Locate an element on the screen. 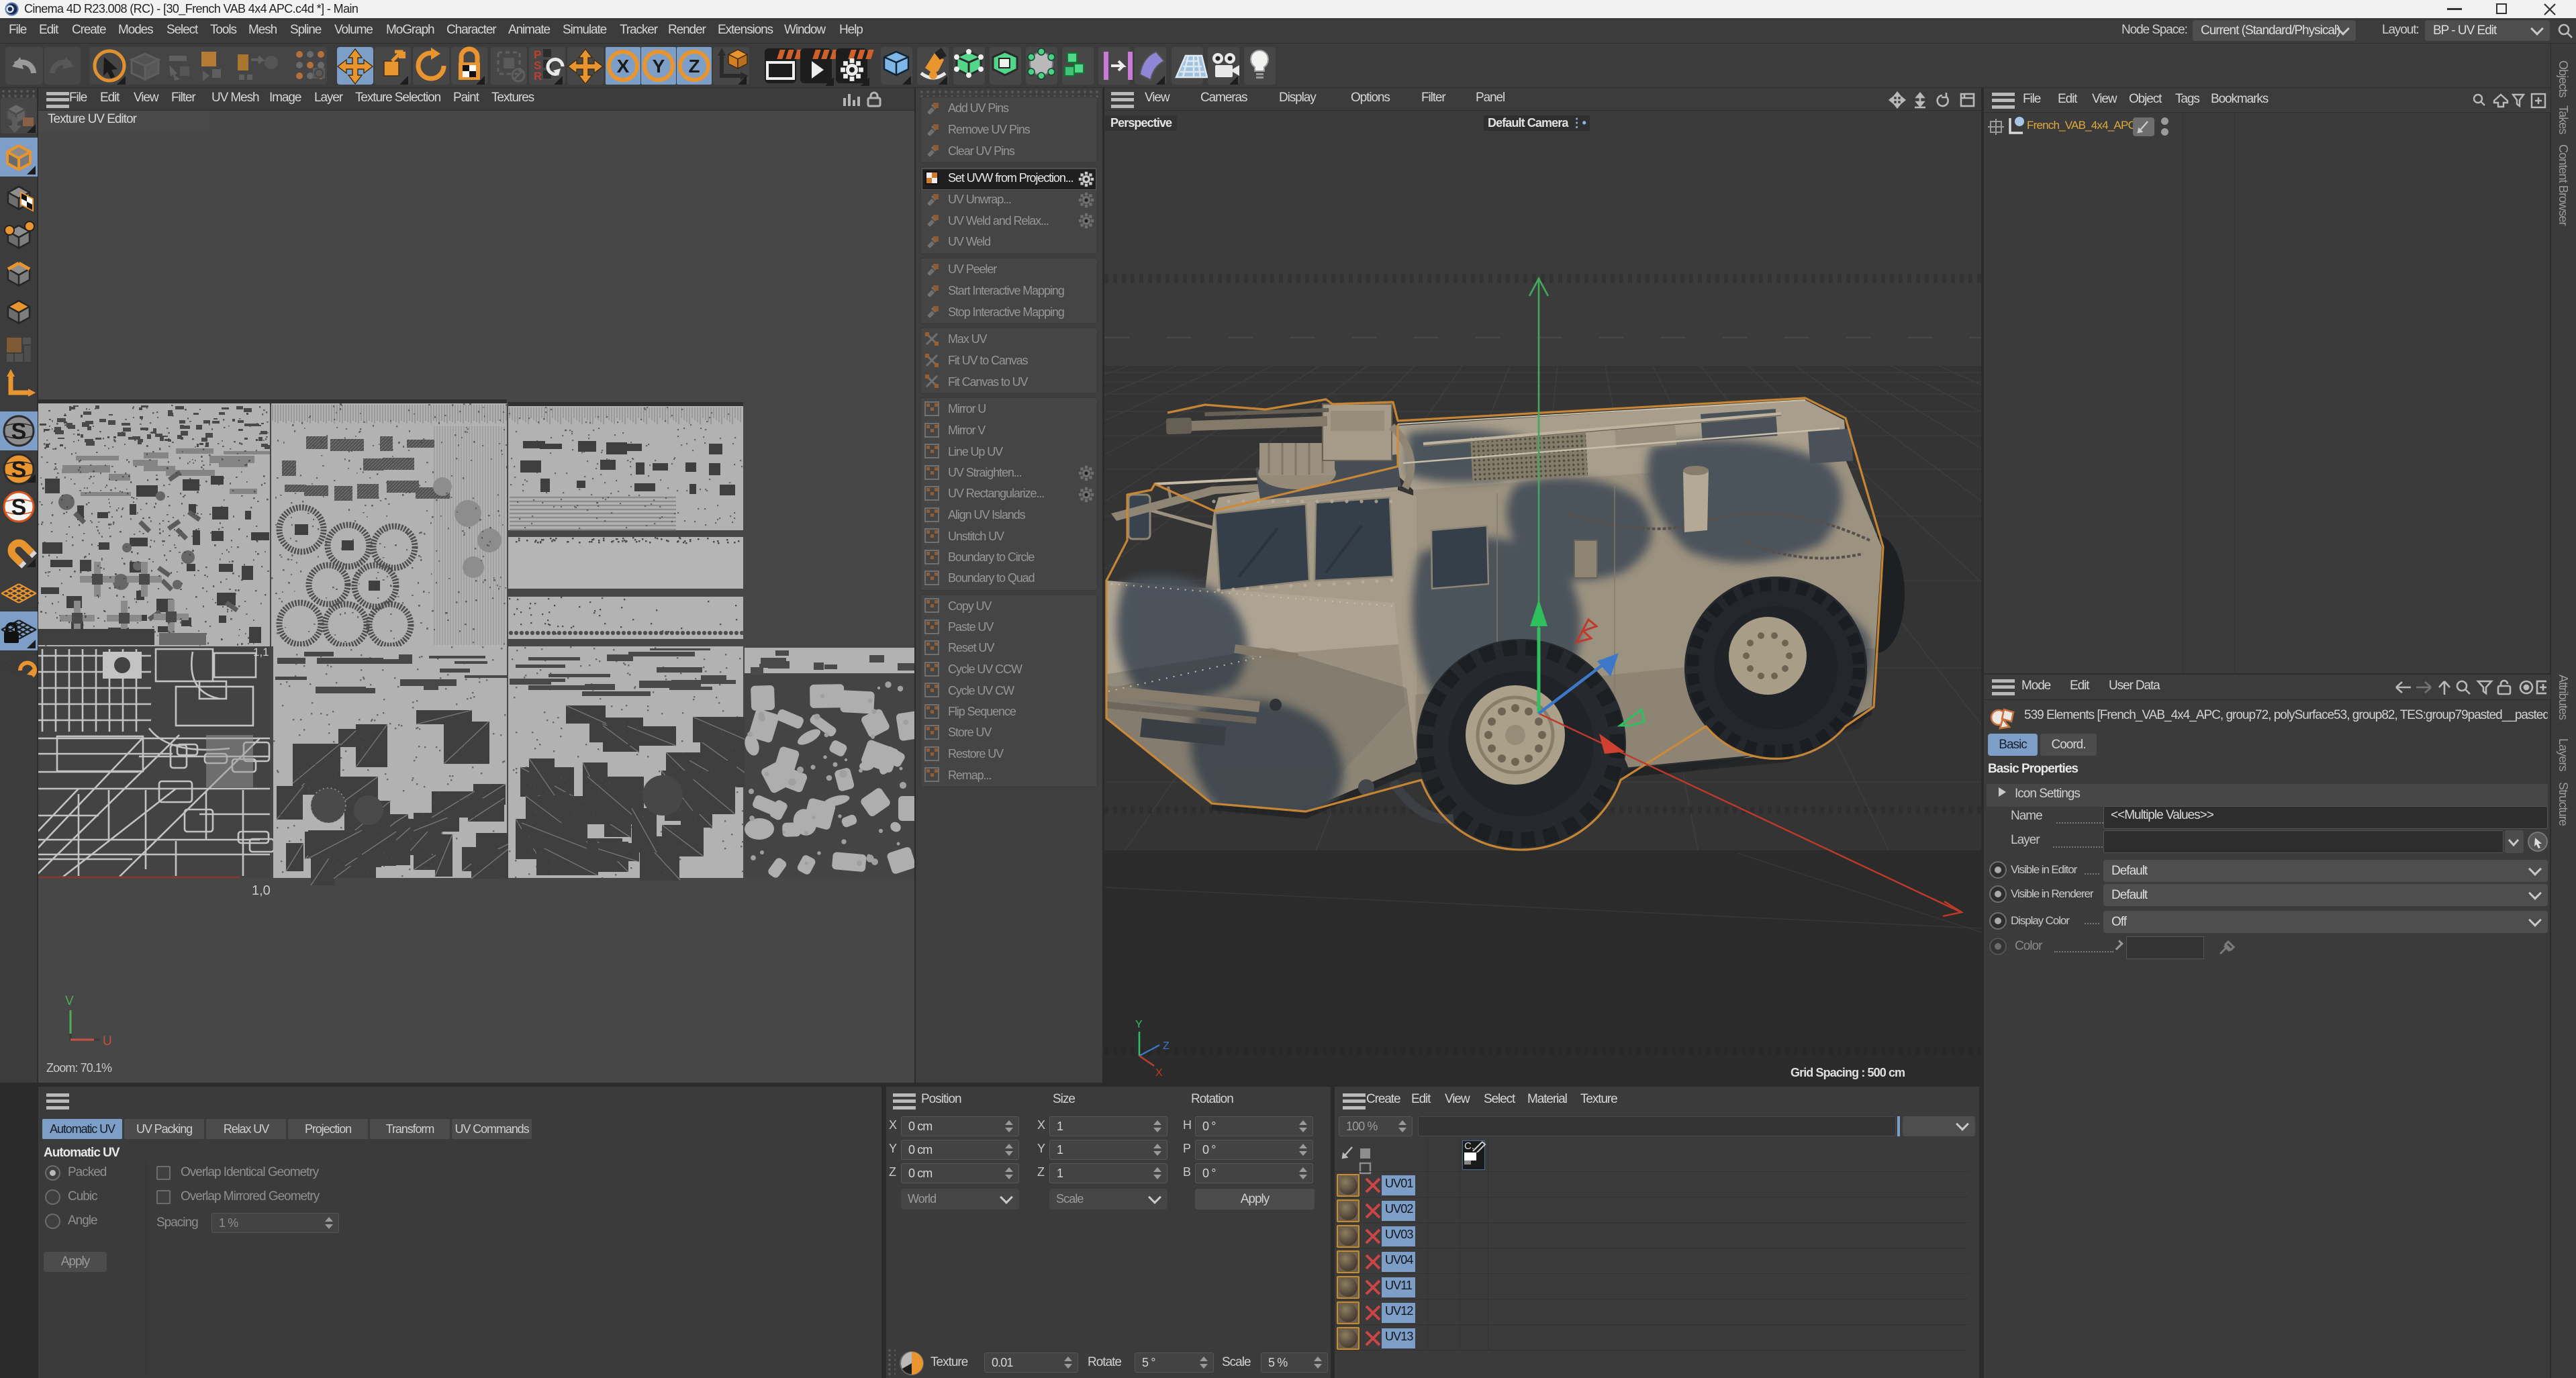 The height and width of the screenshot is (1378, 2576). svg-text: 1,1 is located at coordinates (261, 652).